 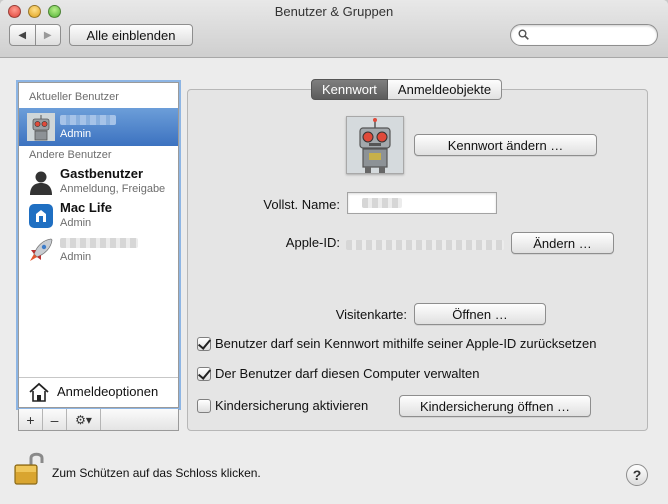 I want to click on parental-controls-checkbox-row: Kindersicherung aktivieren, so click(x=282, y=405).